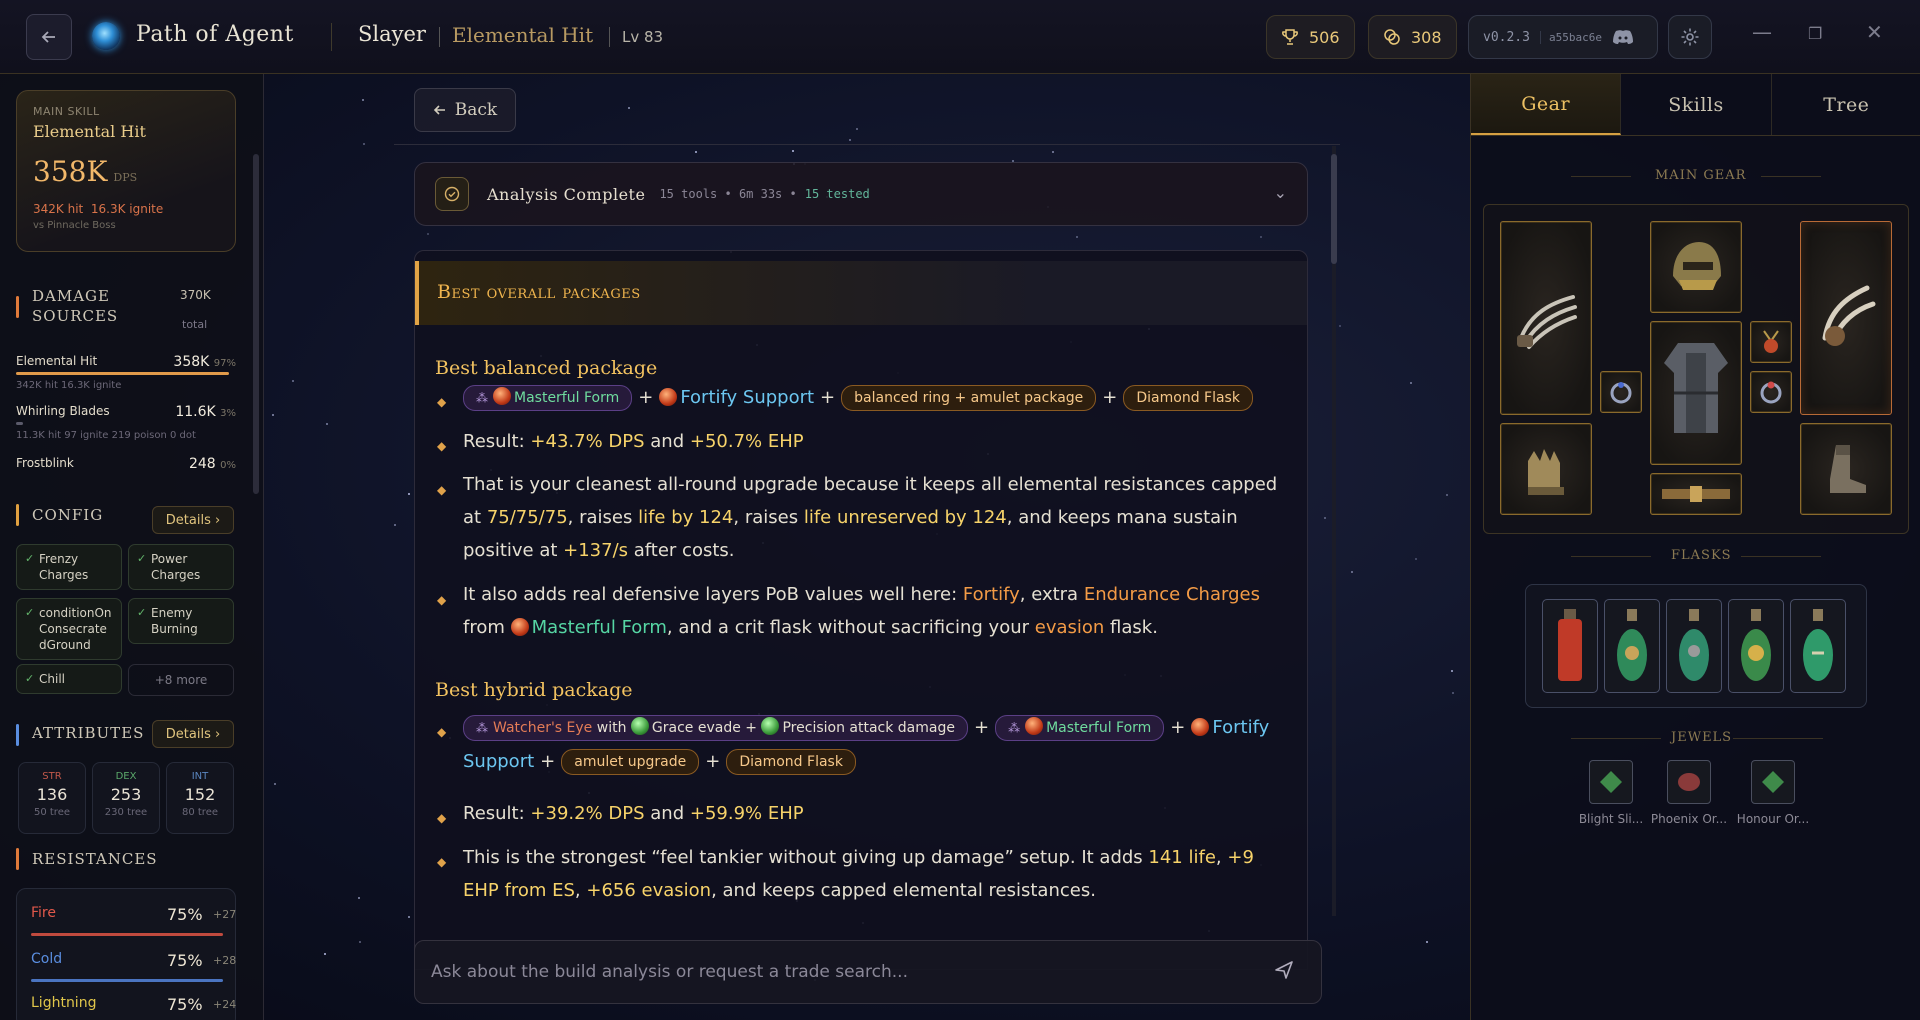 This screenshot has height=1020, width=1920. What do you see at coordinates (1874, 32) in the screenshot?
I see `close-button: ✕` at bounding box center [1874, 32].